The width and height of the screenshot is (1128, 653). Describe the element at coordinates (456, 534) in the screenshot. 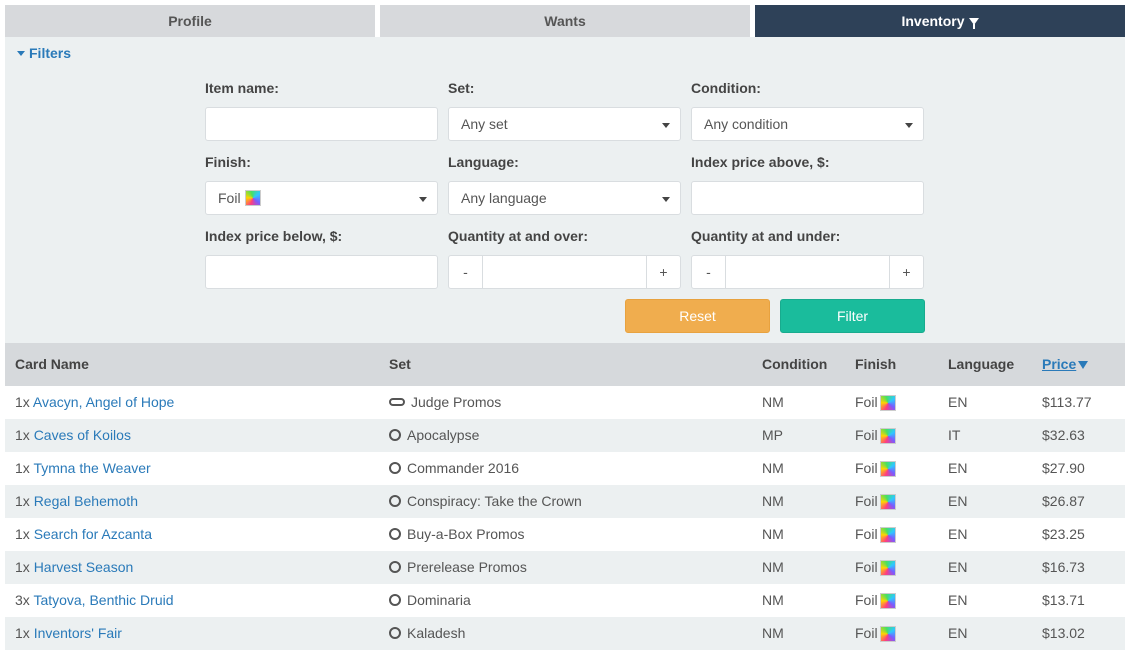

I see `set-cell: Buy-a-Box Promos` at that location.